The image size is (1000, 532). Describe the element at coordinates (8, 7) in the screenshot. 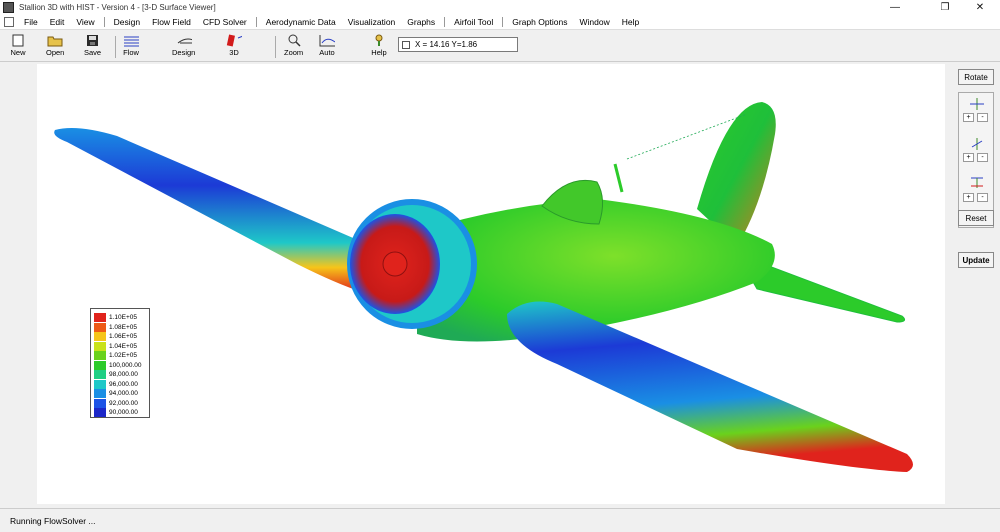

I see `app-icon` at that location.